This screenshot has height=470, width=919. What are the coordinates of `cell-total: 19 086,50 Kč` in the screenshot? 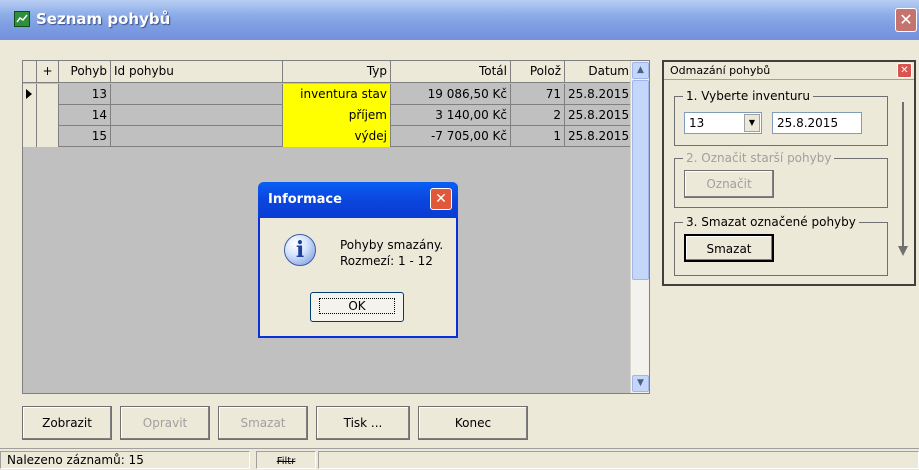 It's located at (451, 94).